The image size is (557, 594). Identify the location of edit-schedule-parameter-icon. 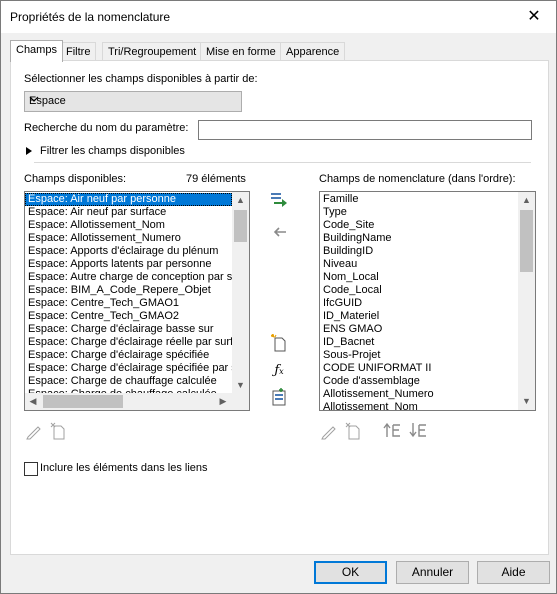
(329, 432).